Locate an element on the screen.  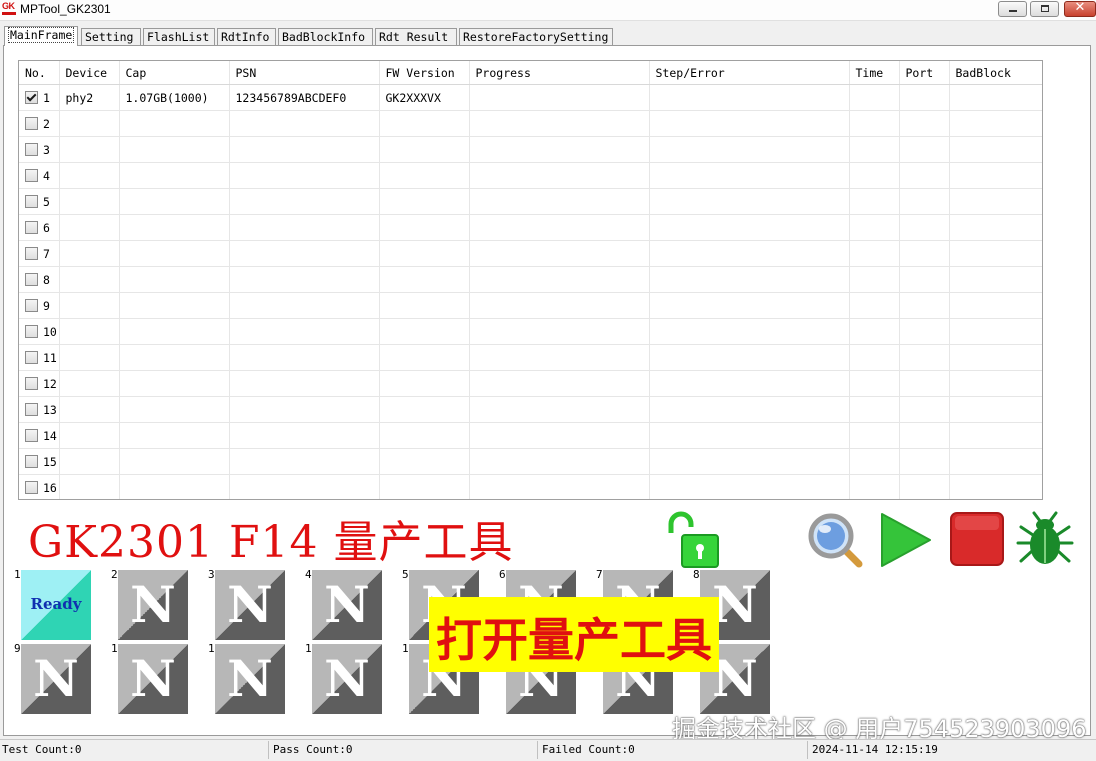
close-button: ✕ is located at coordinates (1080, 8).